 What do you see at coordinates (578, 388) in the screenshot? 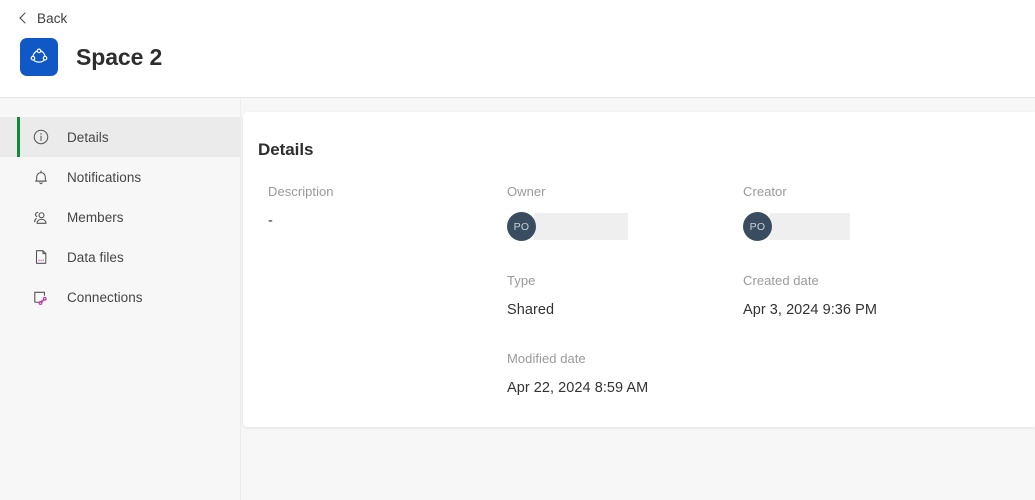
I see `field-value: Apr 22, 2024 8:59 AM` at bounding box center [578, 388].